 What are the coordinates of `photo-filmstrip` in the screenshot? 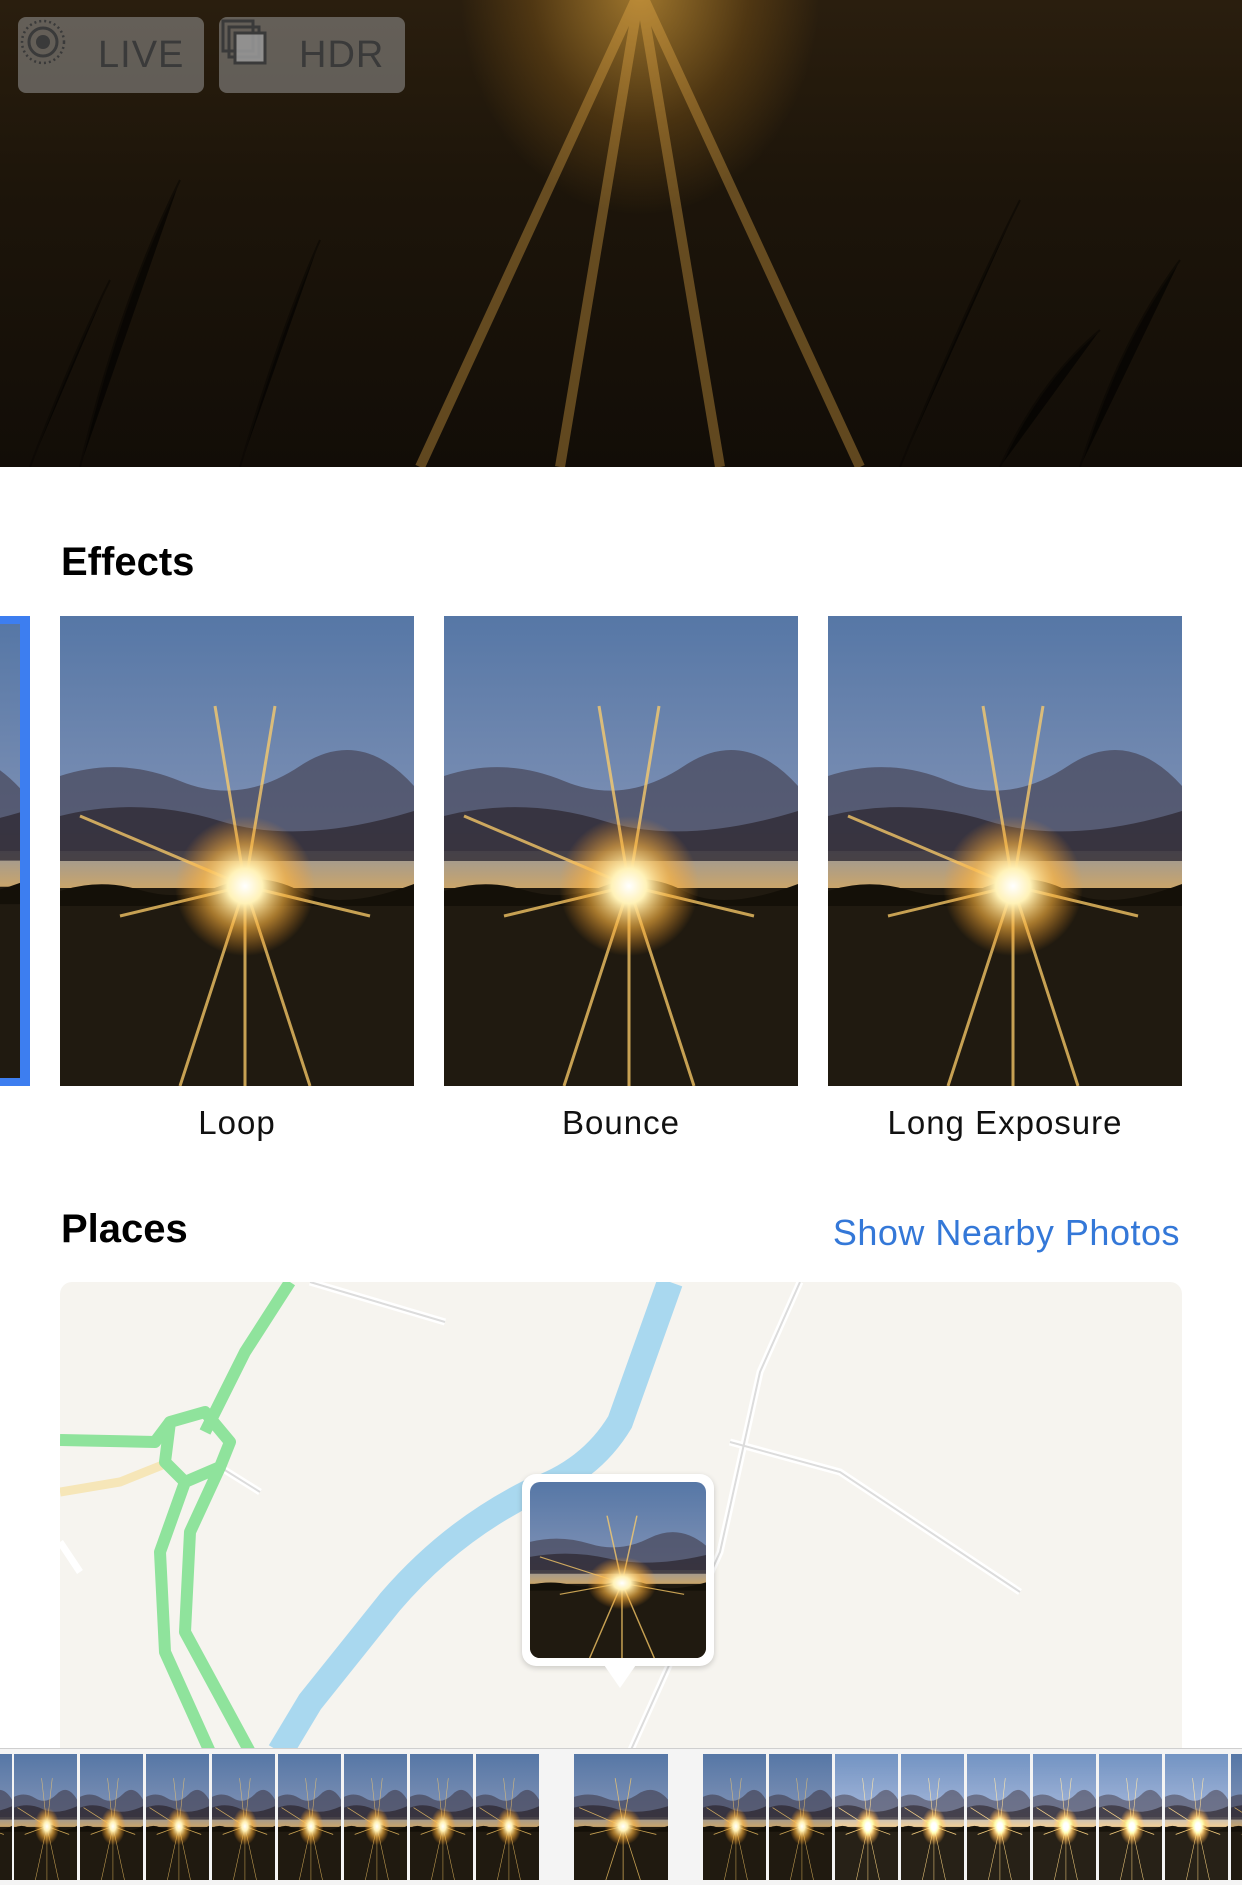 It's located at (621, 1816).